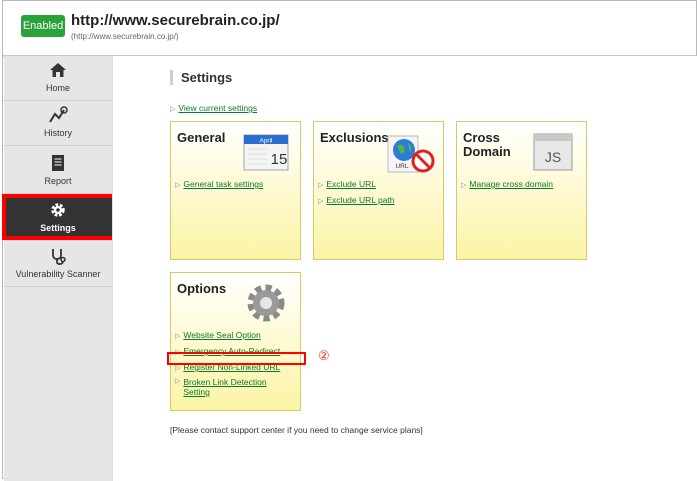  I want to click on js-label: JS, so click(553, 157).